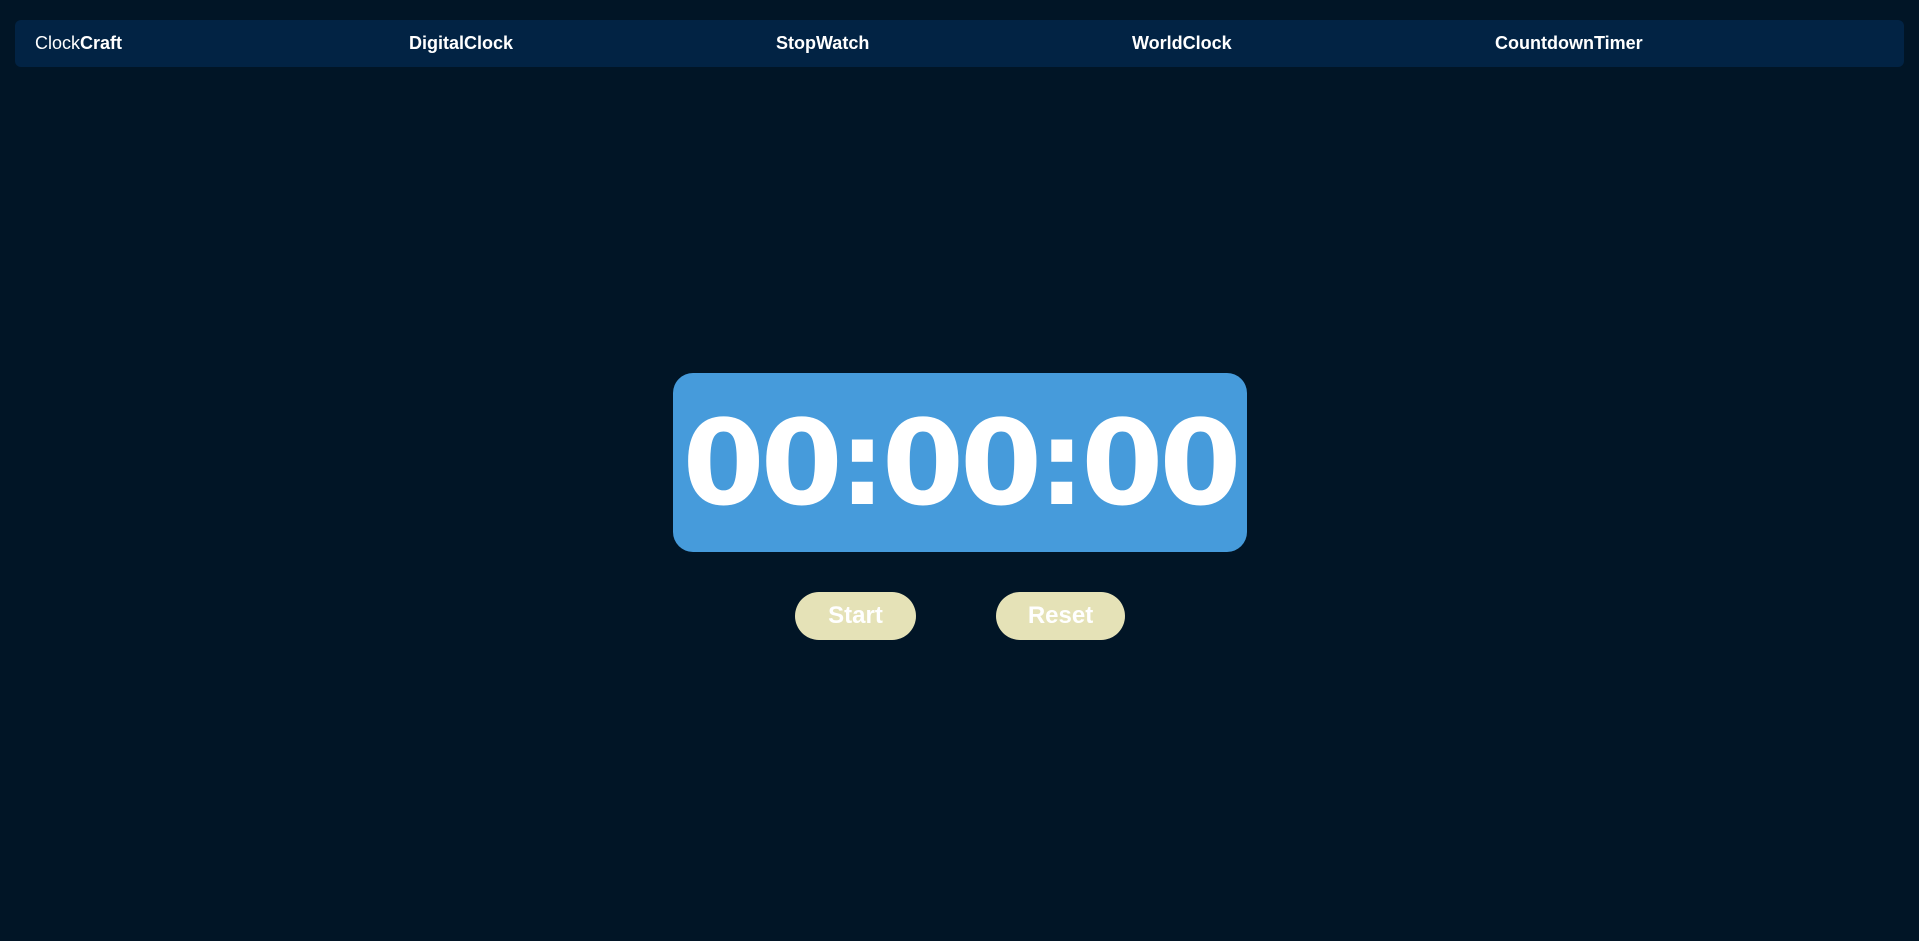 The image size is (1919, 941). I want to click on brand-light-text: Clock, so click(58, 43).